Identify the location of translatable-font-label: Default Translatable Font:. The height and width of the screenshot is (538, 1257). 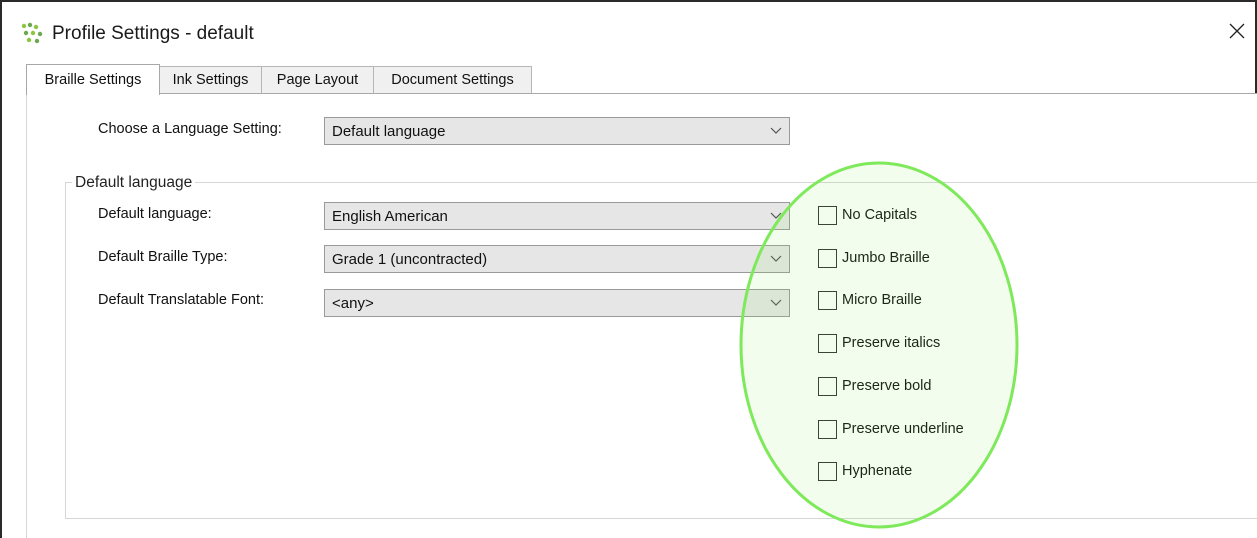
(181, 300).